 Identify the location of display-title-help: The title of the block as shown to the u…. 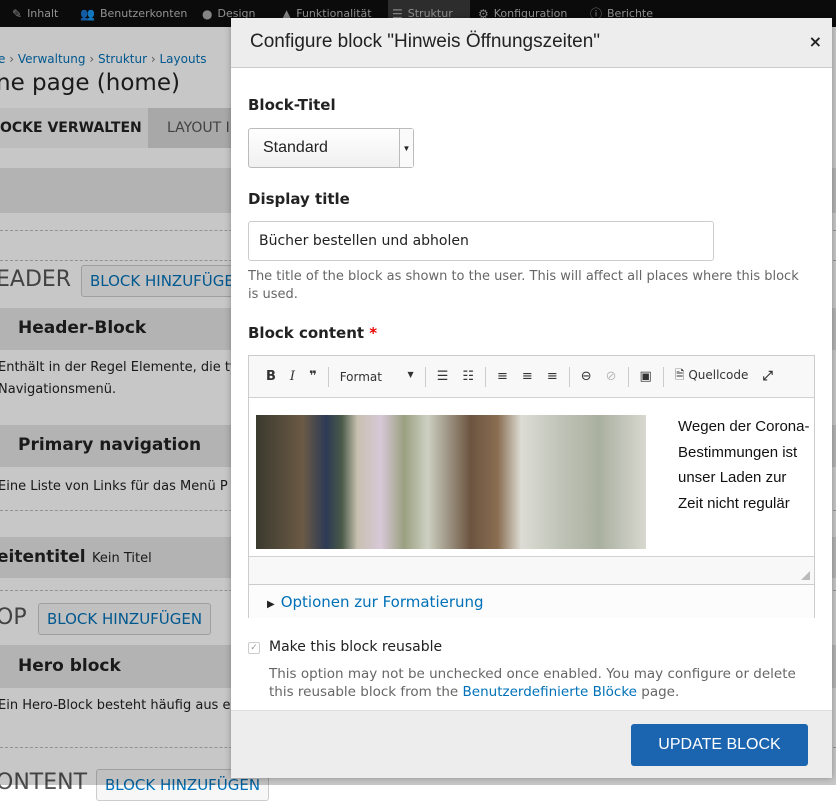
(523, 285).